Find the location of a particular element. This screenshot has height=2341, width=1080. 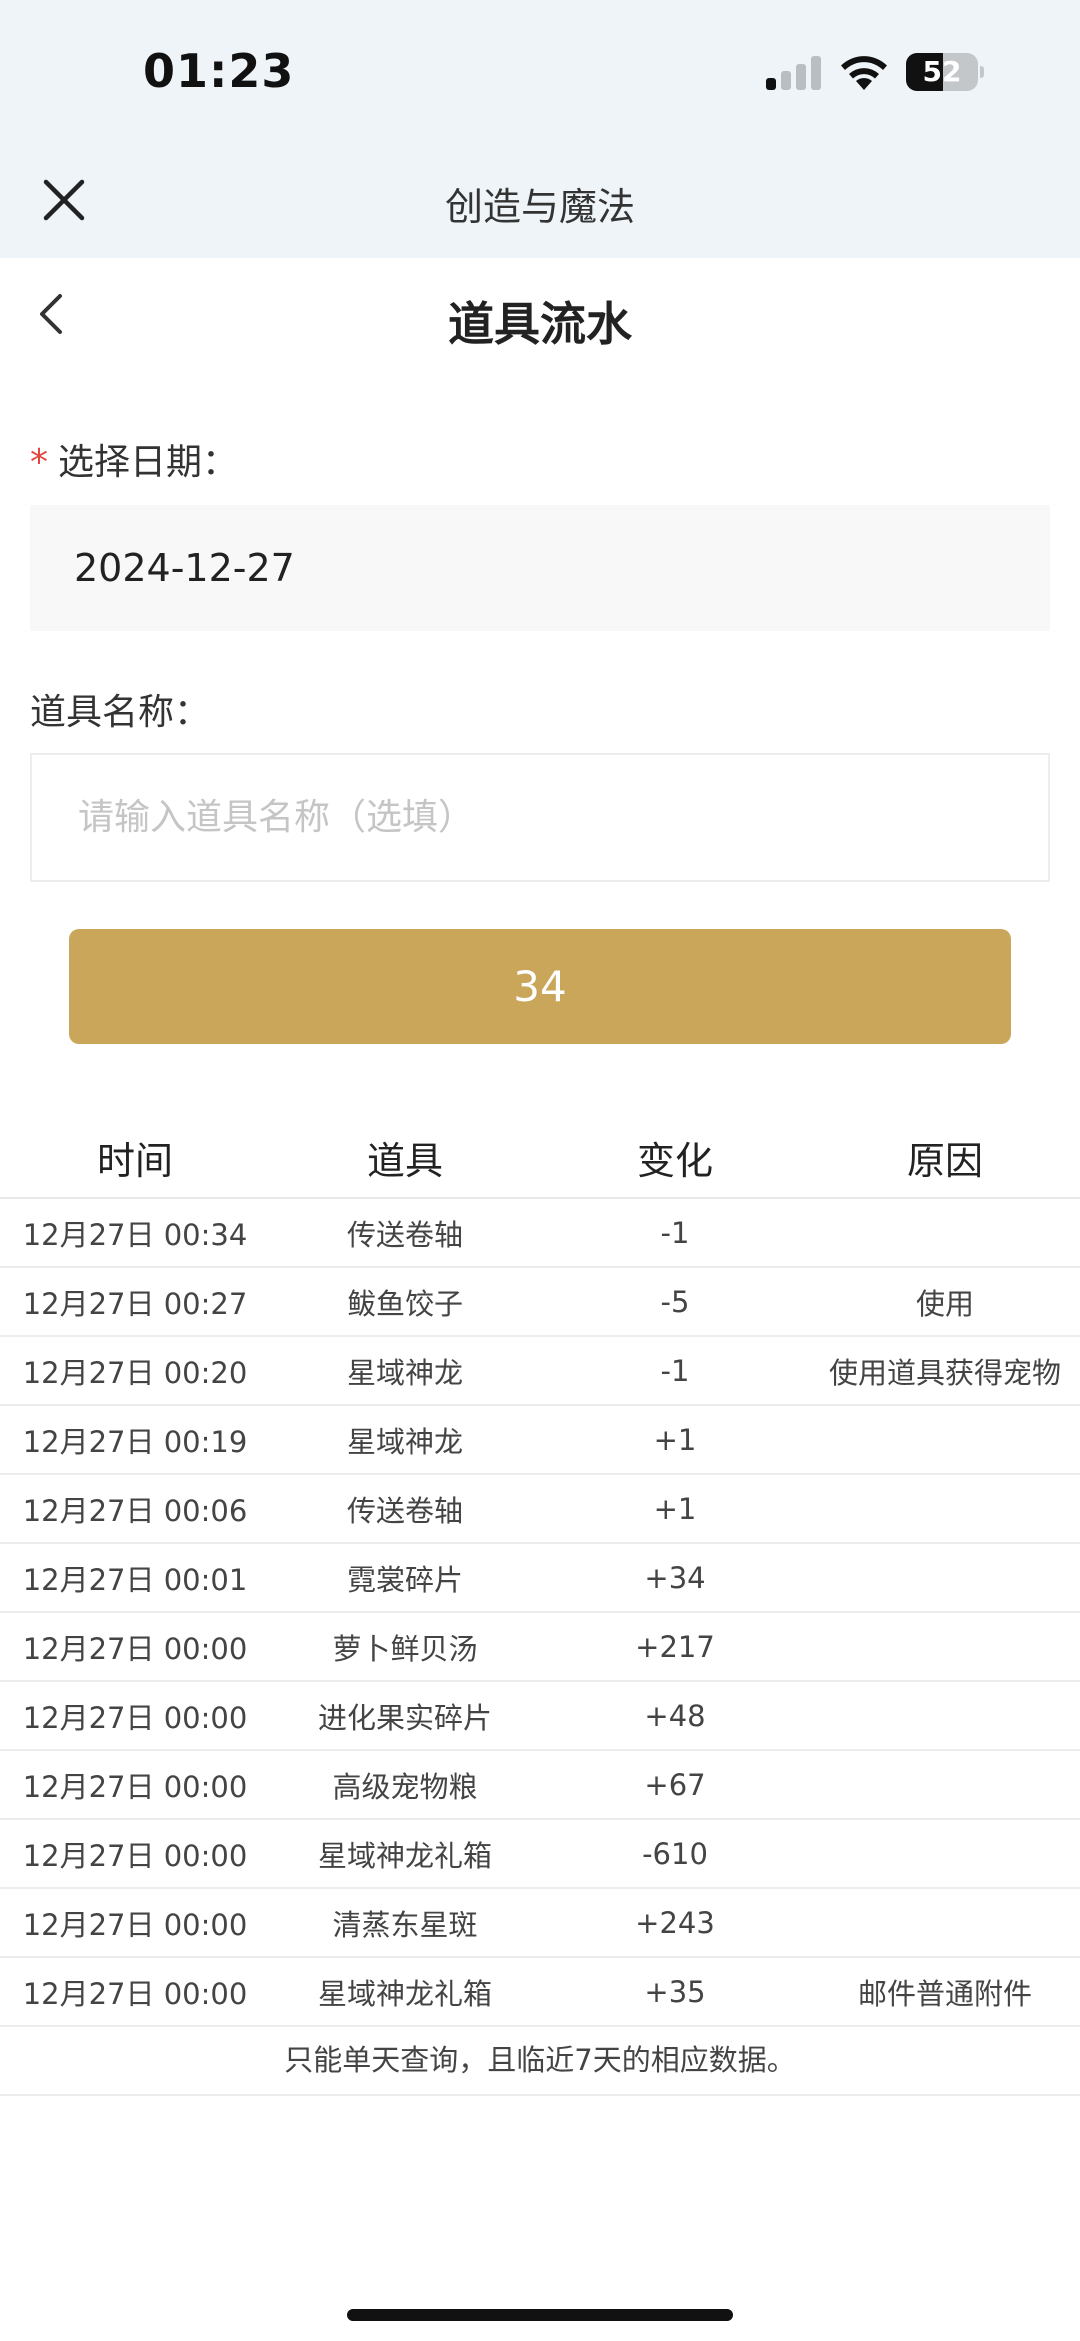

battery-level: 52 is located at coordinates (942, 71).